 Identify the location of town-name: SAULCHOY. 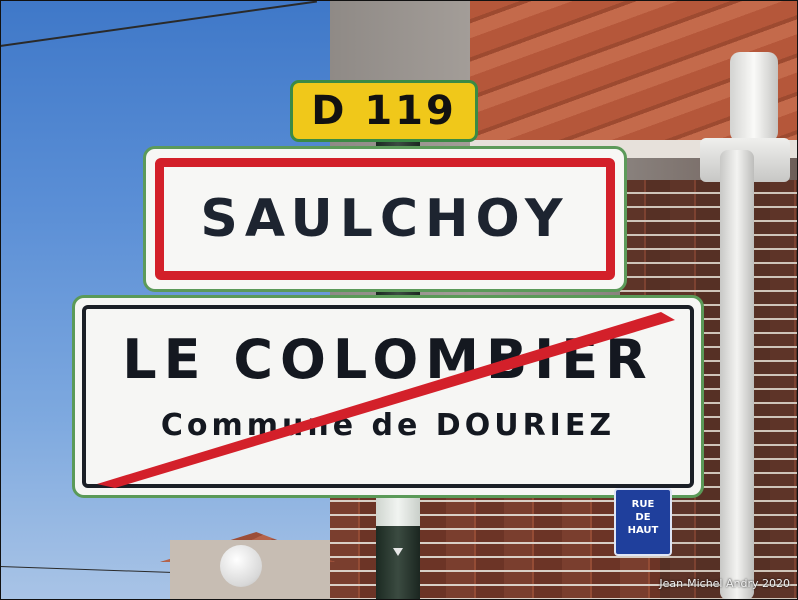
(385, 219).